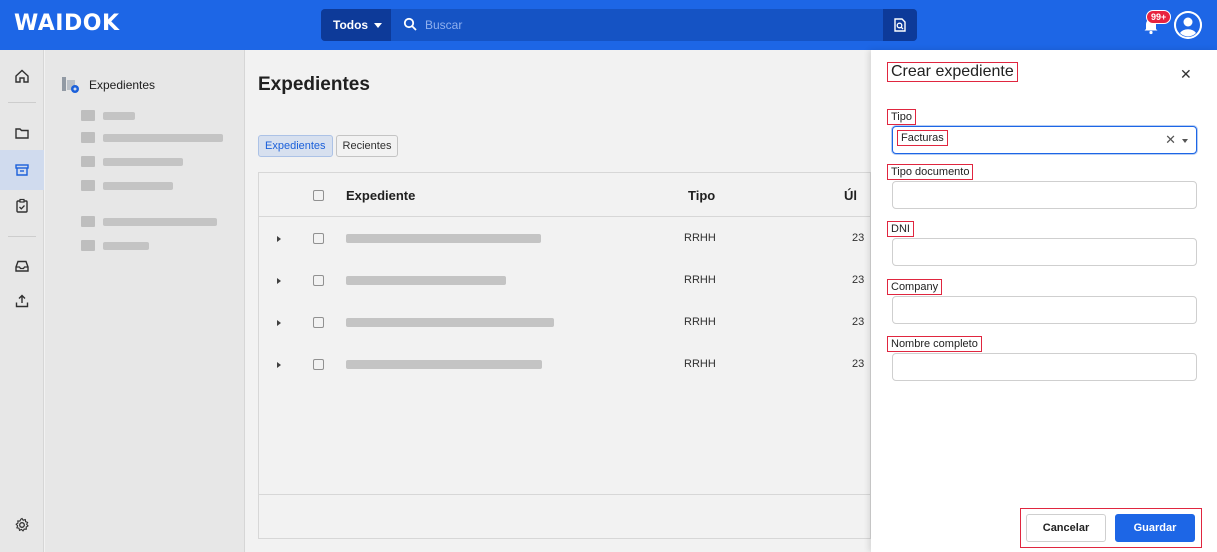 The image size is (1217, 552). Describe the element at coordinates (67, 23) in the screenshot. I see `app-logo: WAIDOK` at that location.